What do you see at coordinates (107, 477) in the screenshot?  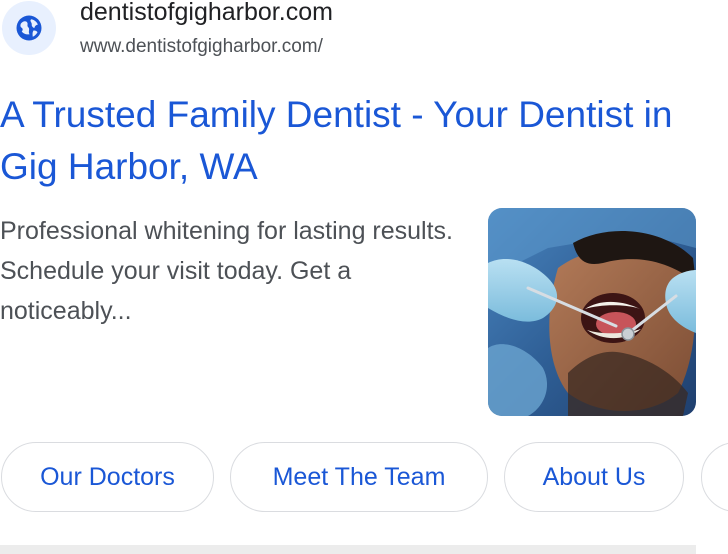 I see `sitelink-our-doctors: Our Doctors` at bounding box center [107, 477].